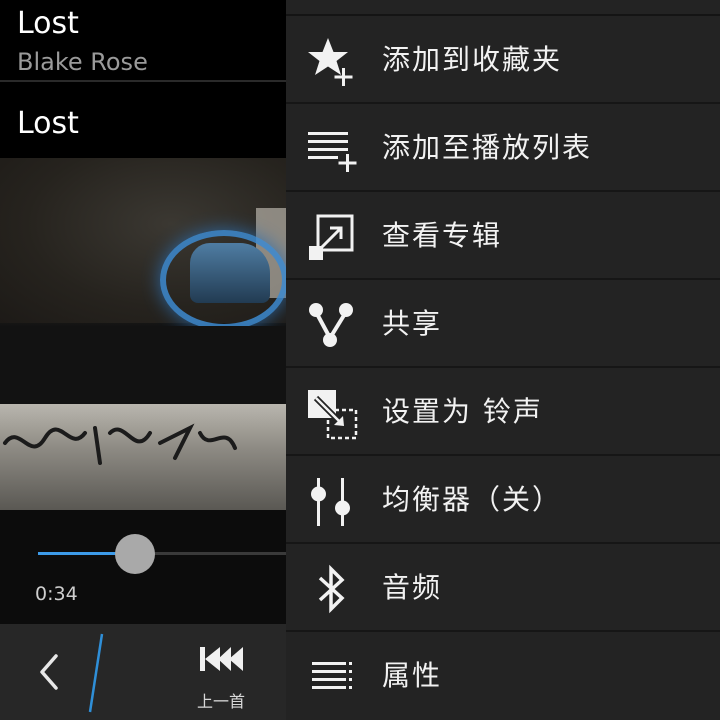  I want to click on menu-item-share: 共享, so click(503, 324).